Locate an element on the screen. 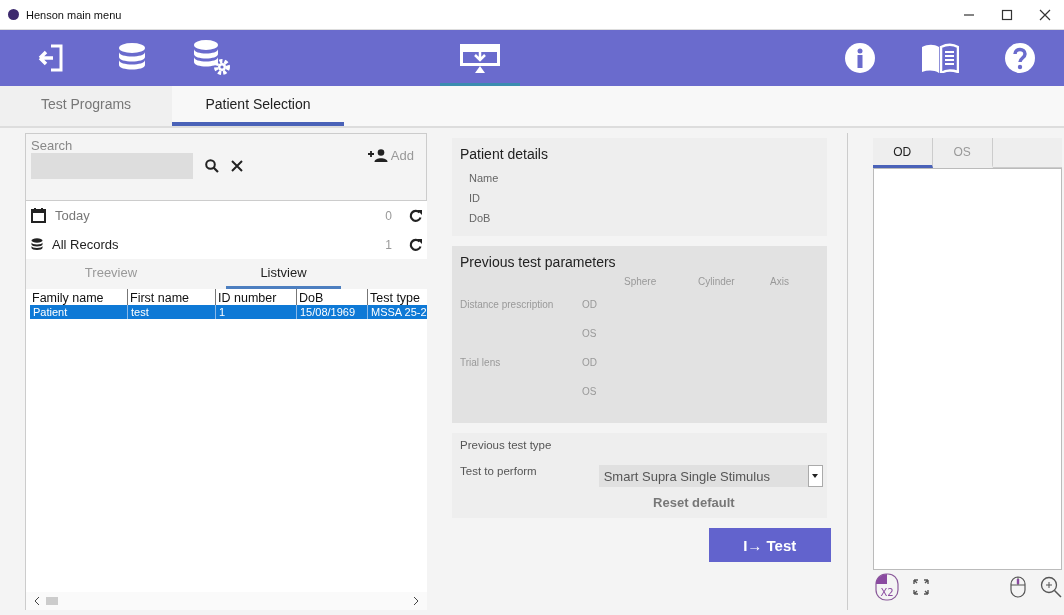 The width and height of the screenshot is (1064, 615). section-title: Patient details is located at coordinates (504, 154).